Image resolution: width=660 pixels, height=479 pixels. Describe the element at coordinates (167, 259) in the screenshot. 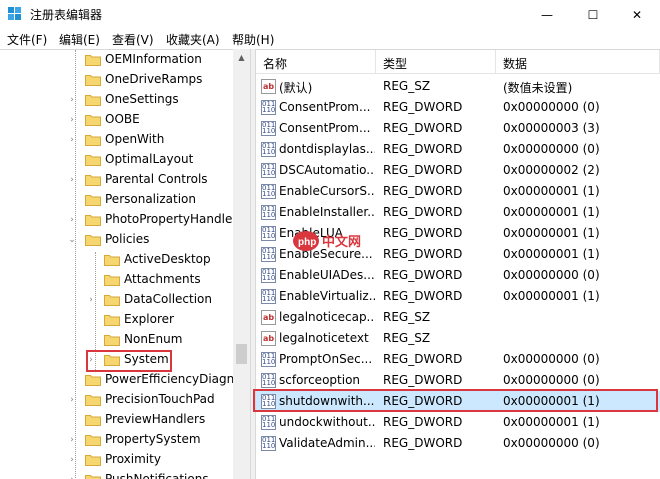

I see `tree-item-label: ActiveDesktop` at that location.